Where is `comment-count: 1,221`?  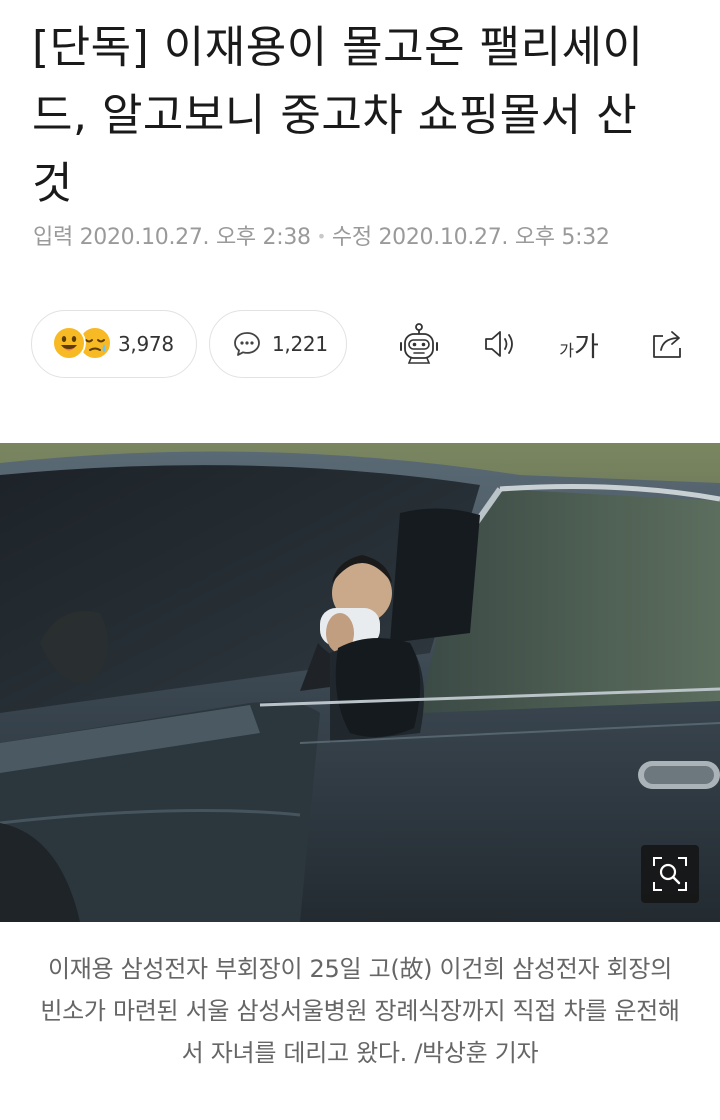 comment-count: 1,221 is located at coordinates (300, 344).